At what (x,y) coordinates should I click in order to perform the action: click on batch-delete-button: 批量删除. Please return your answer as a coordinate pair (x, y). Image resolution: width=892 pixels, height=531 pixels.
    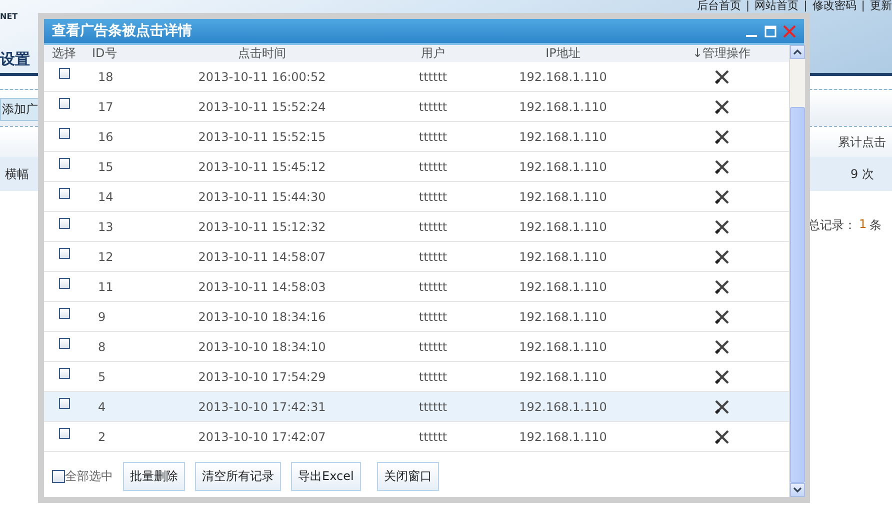
    Looking at the image, I should click on (154, 476).